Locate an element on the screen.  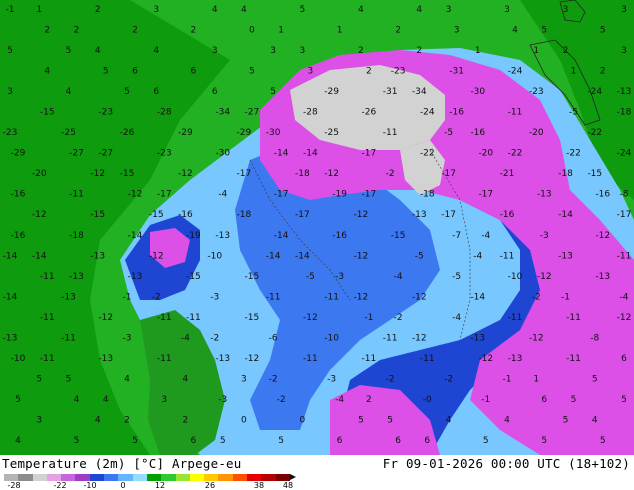
temperature-label: -20 is located at coordinates (39, 174).